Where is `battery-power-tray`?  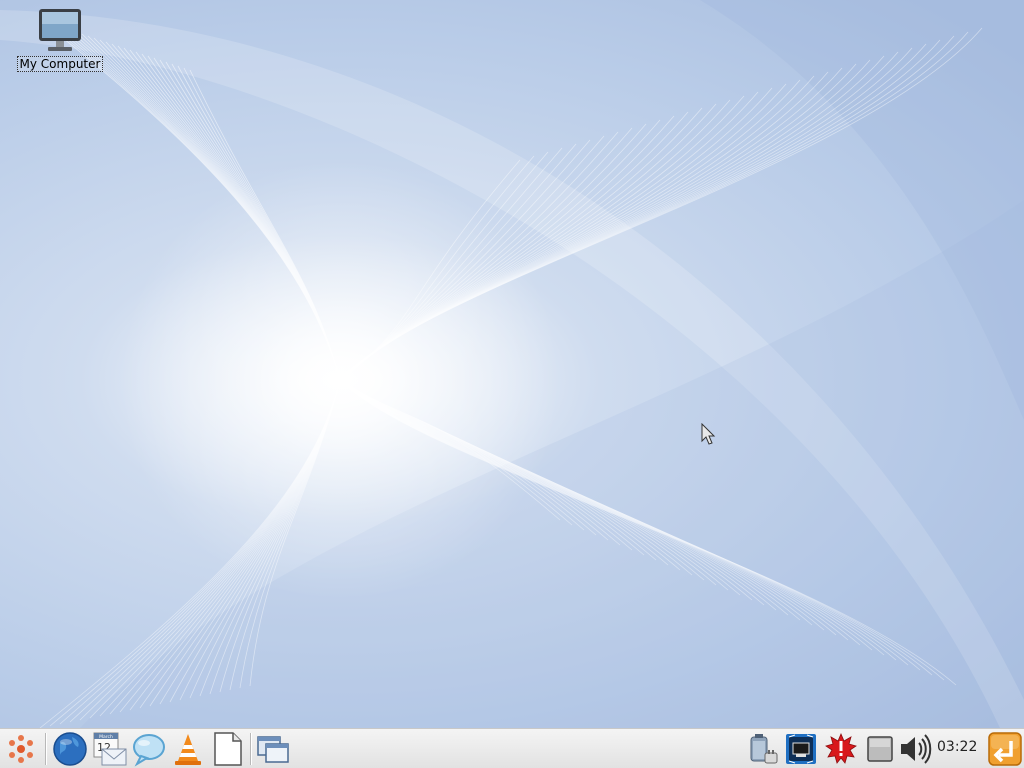 battery-power-tray is located at coordinates (763, 749).